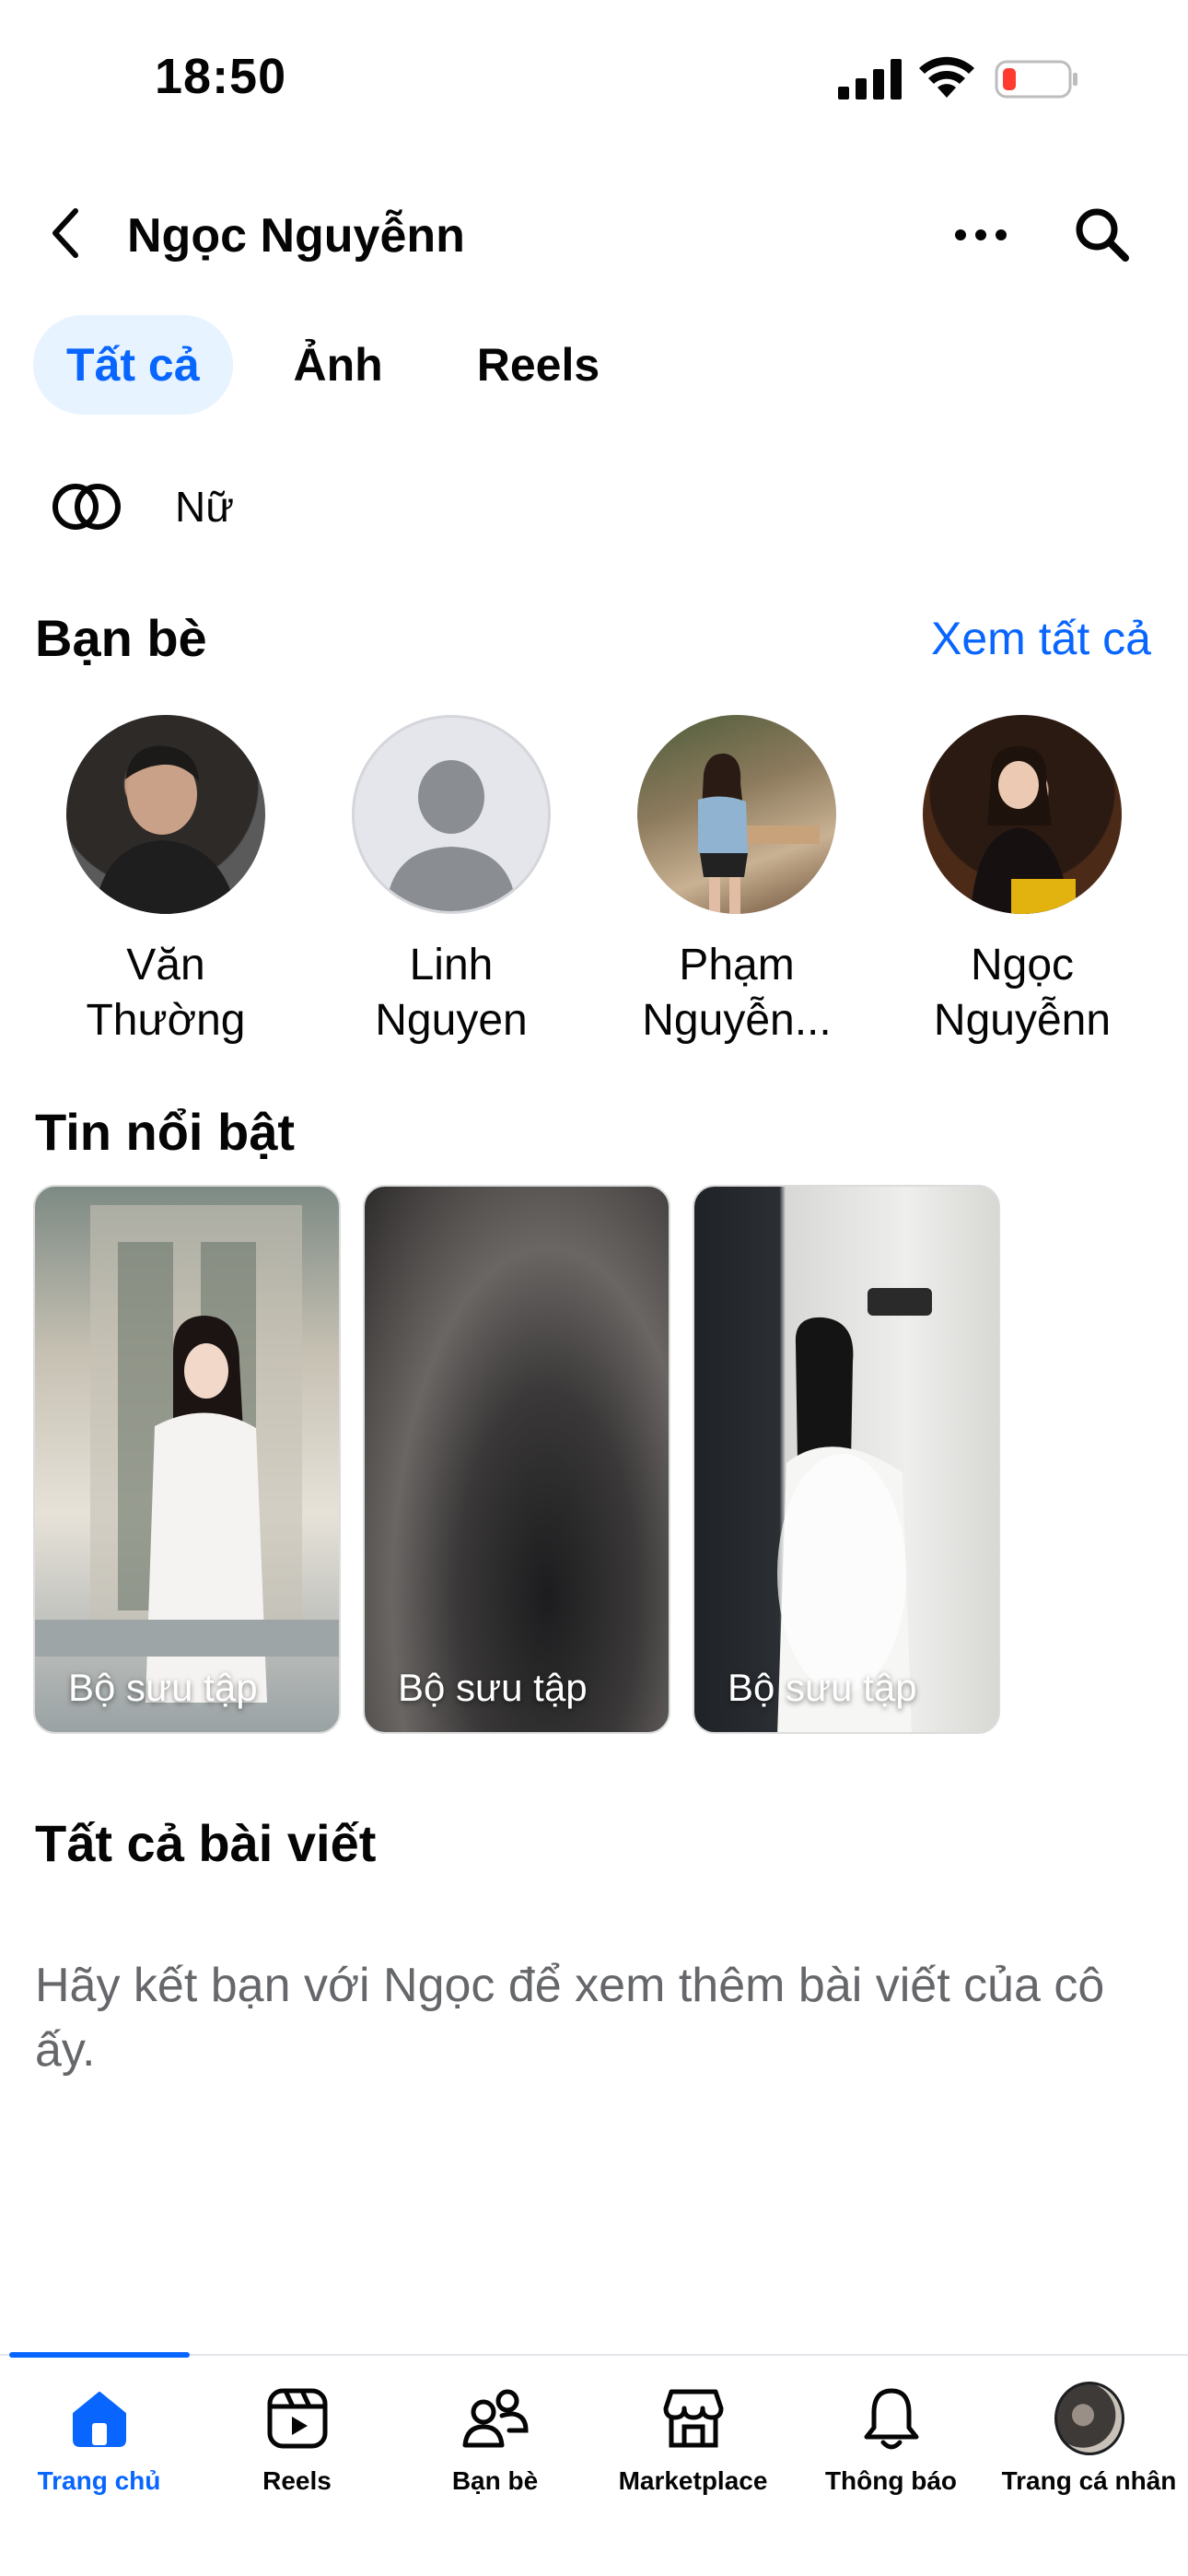  I want to click on more-dots-icon, so click(981, 234).